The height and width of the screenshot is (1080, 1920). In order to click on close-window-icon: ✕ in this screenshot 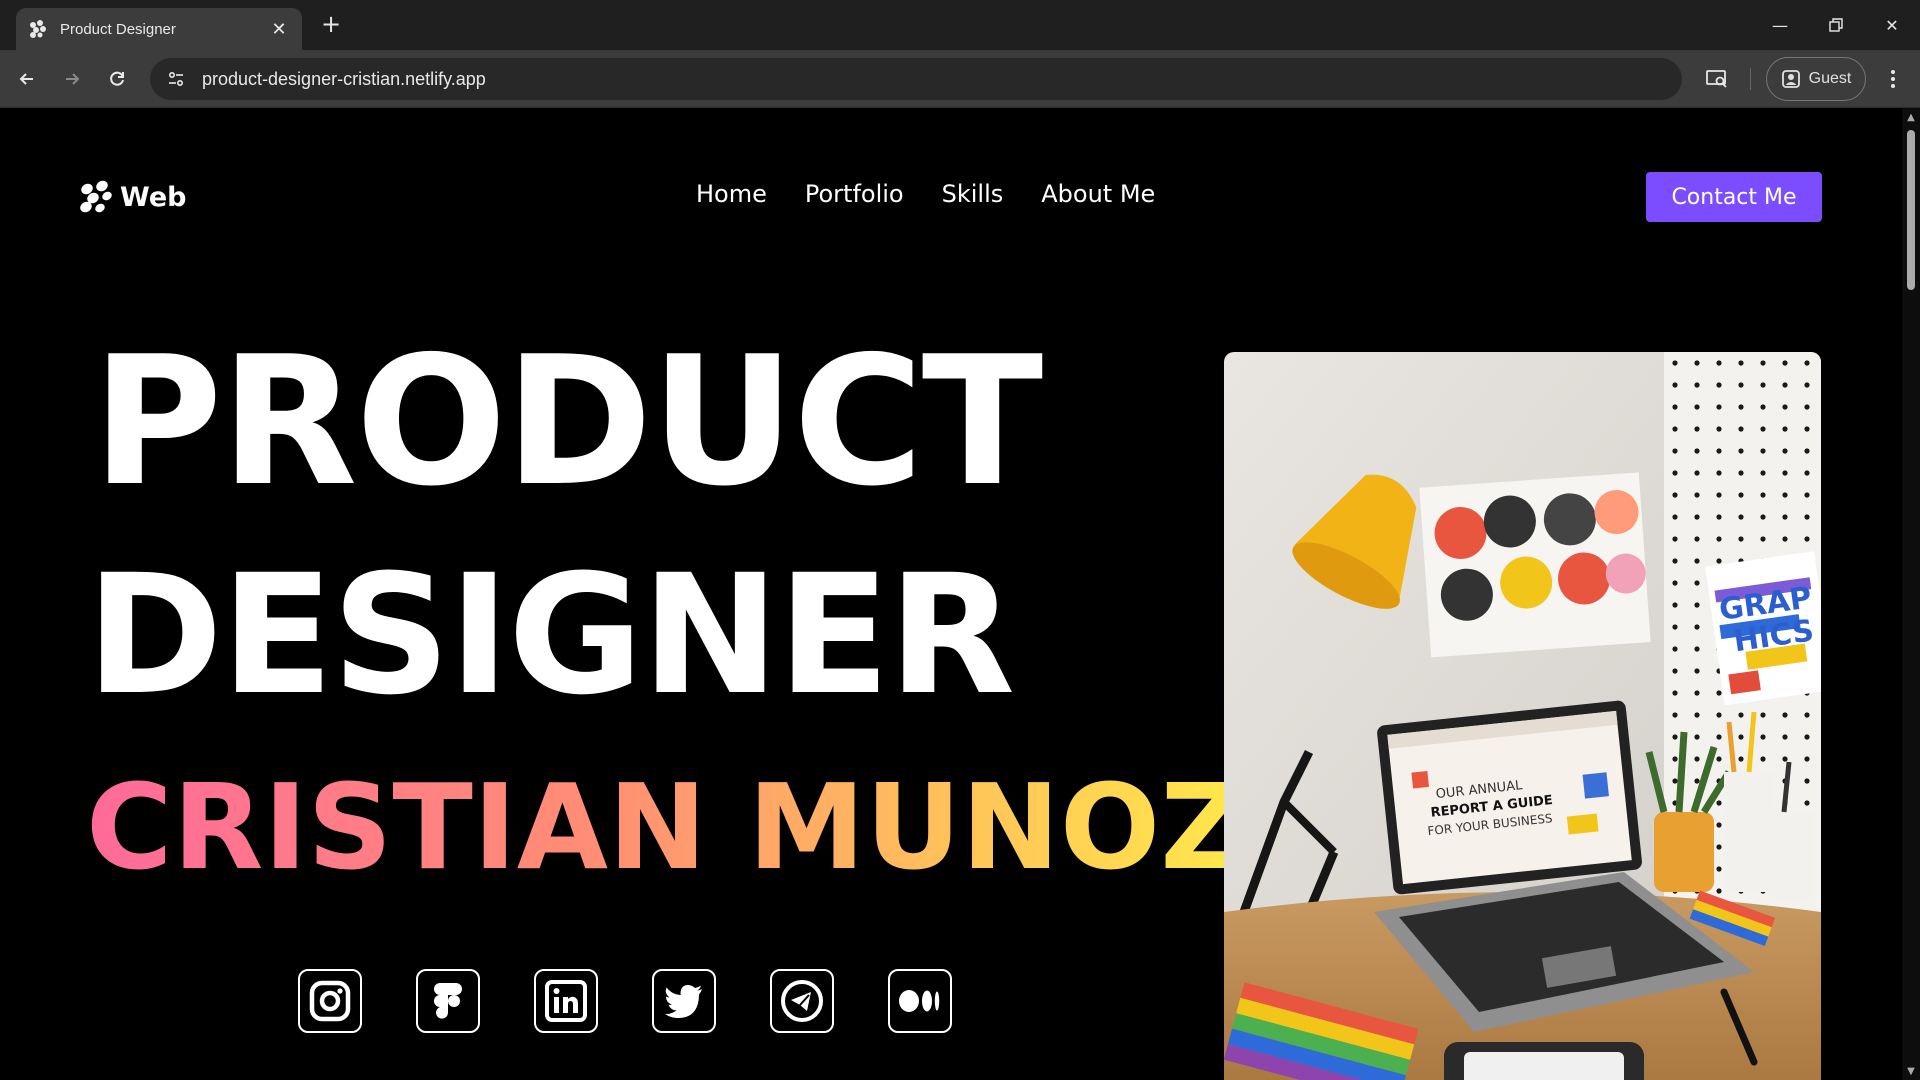, I will do `click(1892, 25)`.